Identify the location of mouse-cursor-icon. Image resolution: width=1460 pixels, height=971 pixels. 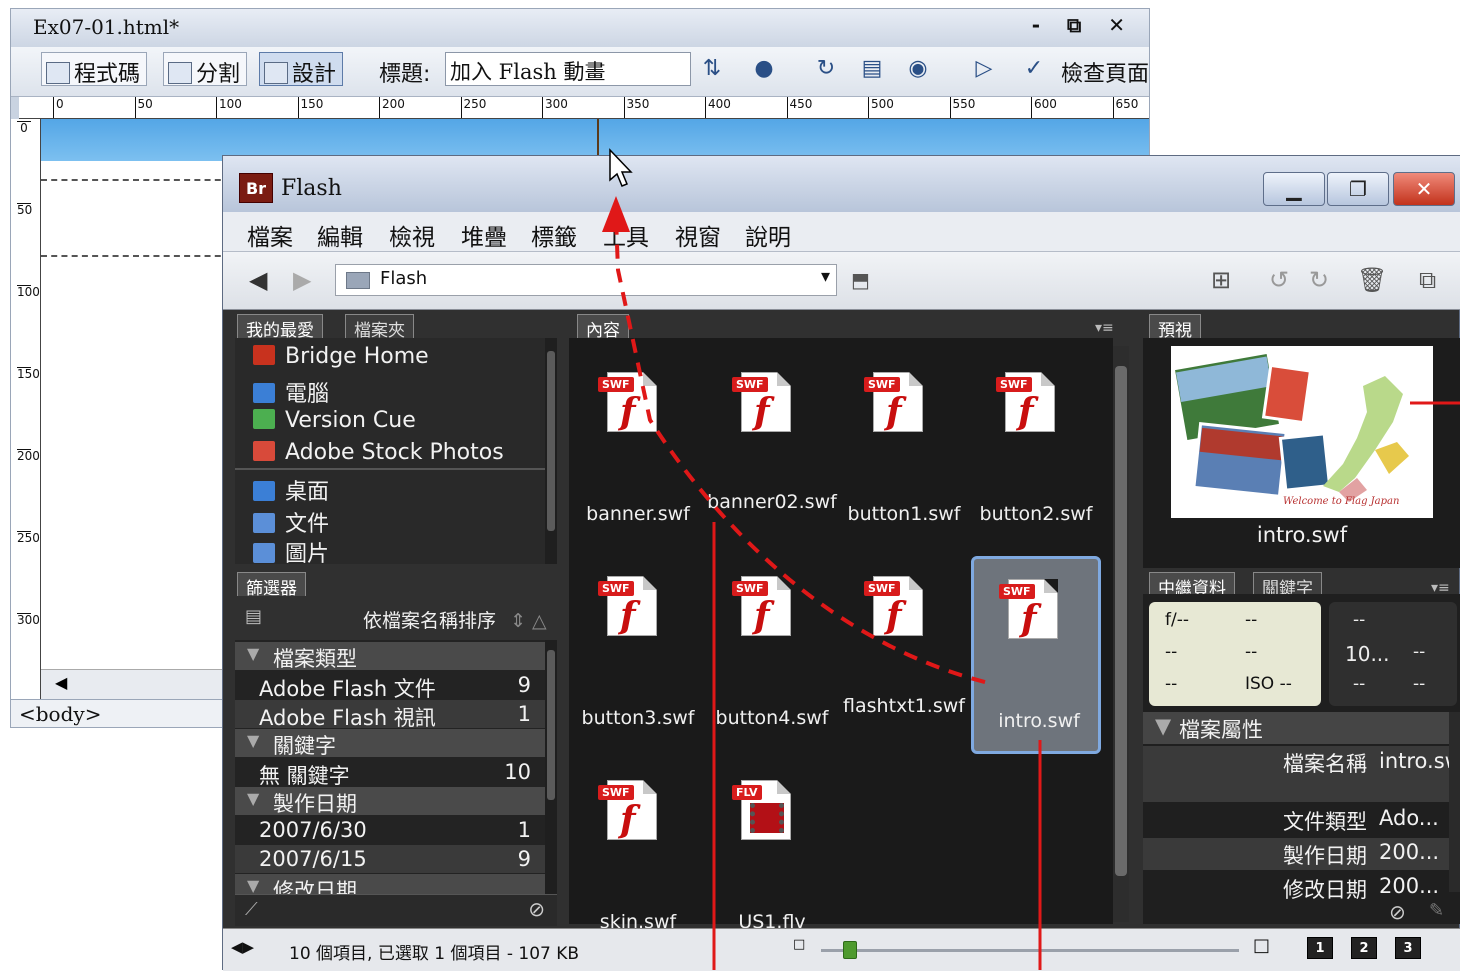
(621, 167).